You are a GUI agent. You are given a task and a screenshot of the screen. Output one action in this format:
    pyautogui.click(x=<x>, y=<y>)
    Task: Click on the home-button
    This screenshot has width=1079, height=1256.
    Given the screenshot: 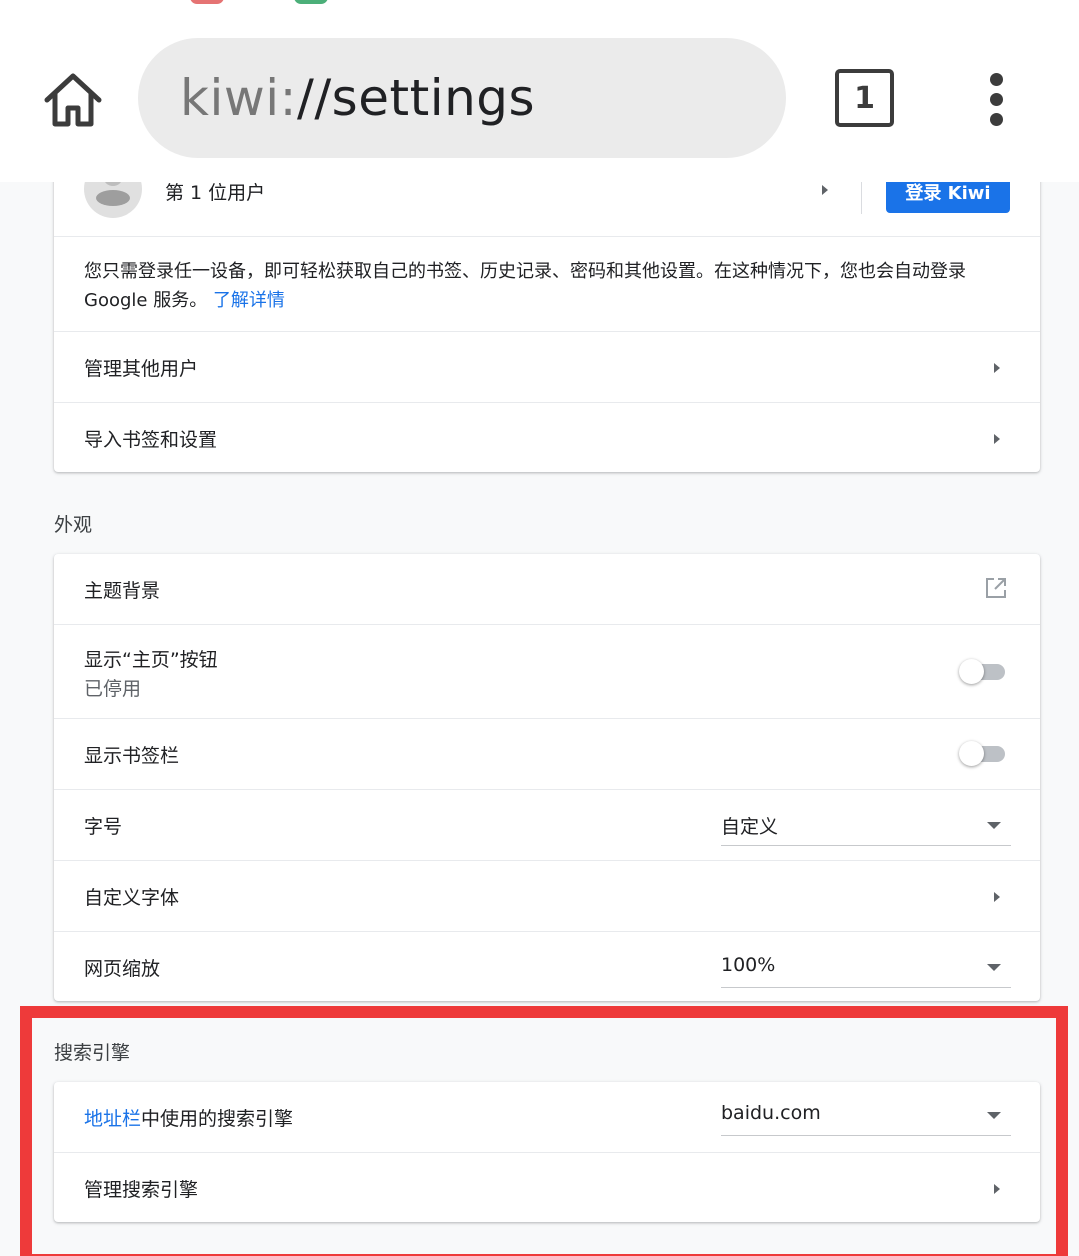 What is the action you would take?
    pyautogui.click(x=73, y=100)
    